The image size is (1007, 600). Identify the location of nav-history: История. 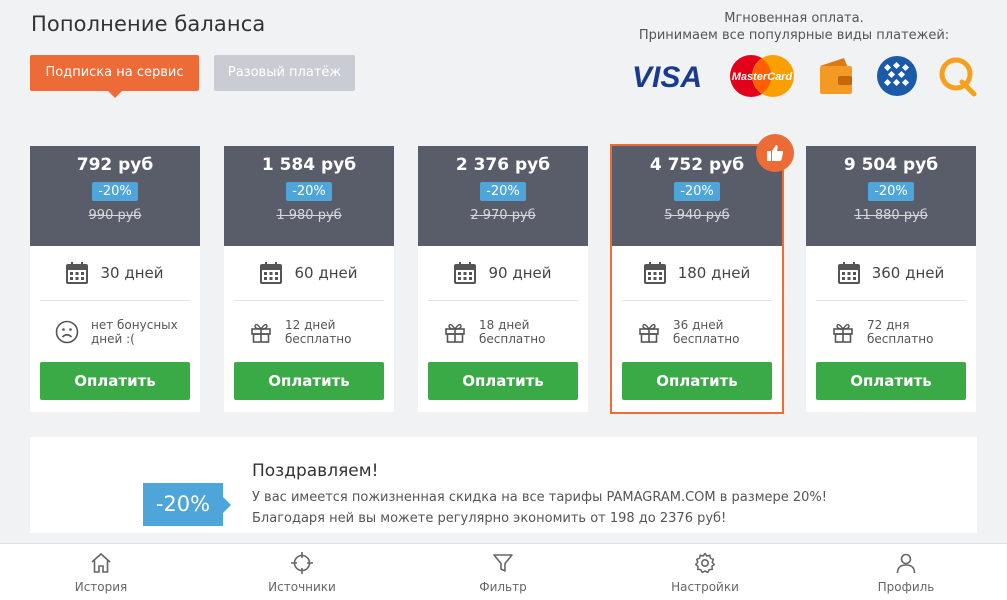
(101, 572).